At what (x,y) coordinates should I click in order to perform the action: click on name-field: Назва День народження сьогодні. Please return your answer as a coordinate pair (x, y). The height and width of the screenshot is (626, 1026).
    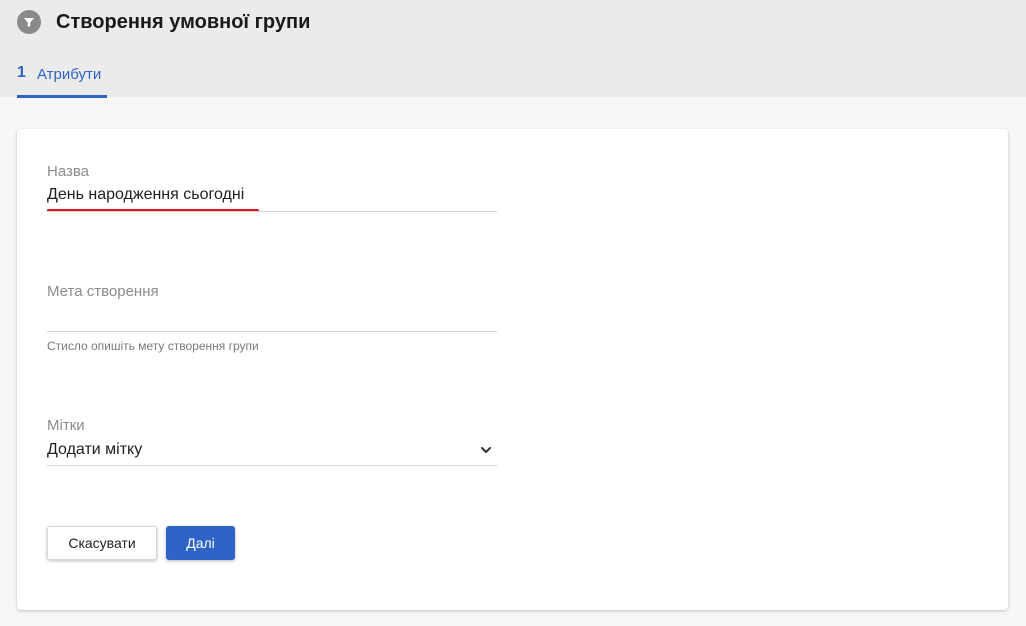
    Looking at the image, I should click on (272, 189).